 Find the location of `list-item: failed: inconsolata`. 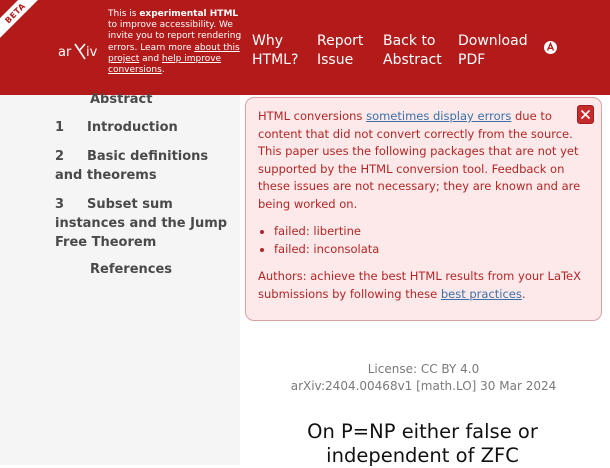

list-item: failed: inconsolata is located at coordinates (434, 250).